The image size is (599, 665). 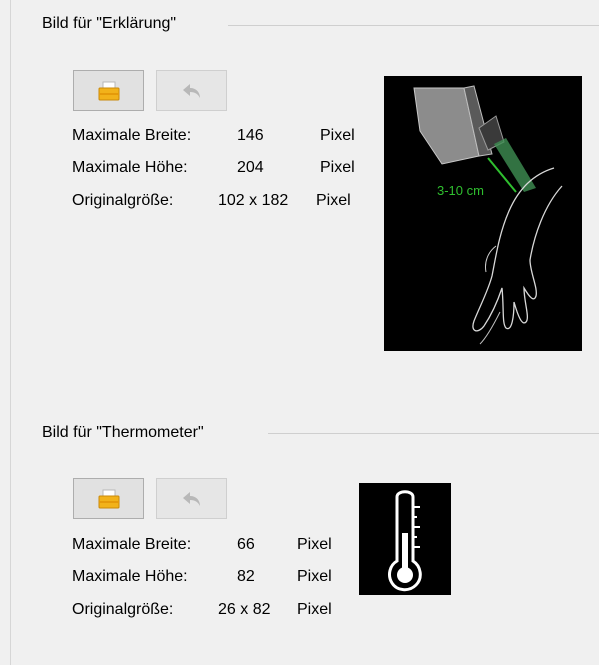 I want to click on distance-annotation: 3-10 cm, so click(x=460, y=190).